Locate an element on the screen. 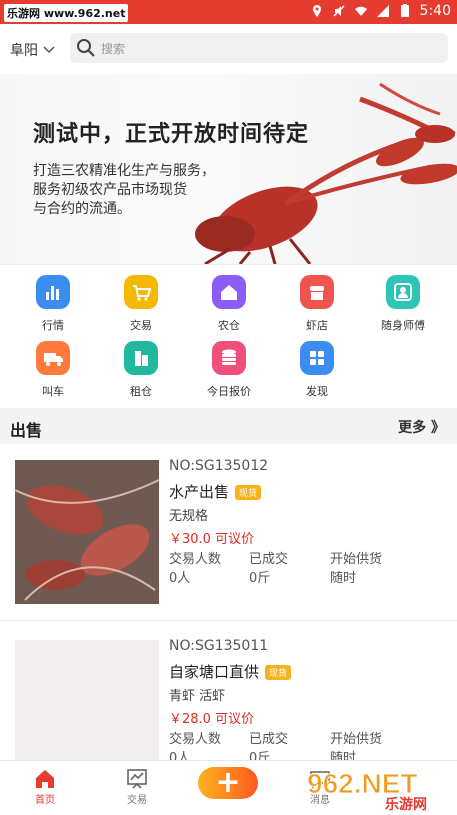 The width and height of the screenshot is (457, 815). tab-label: 交易 is located at coordinates (137, 800).